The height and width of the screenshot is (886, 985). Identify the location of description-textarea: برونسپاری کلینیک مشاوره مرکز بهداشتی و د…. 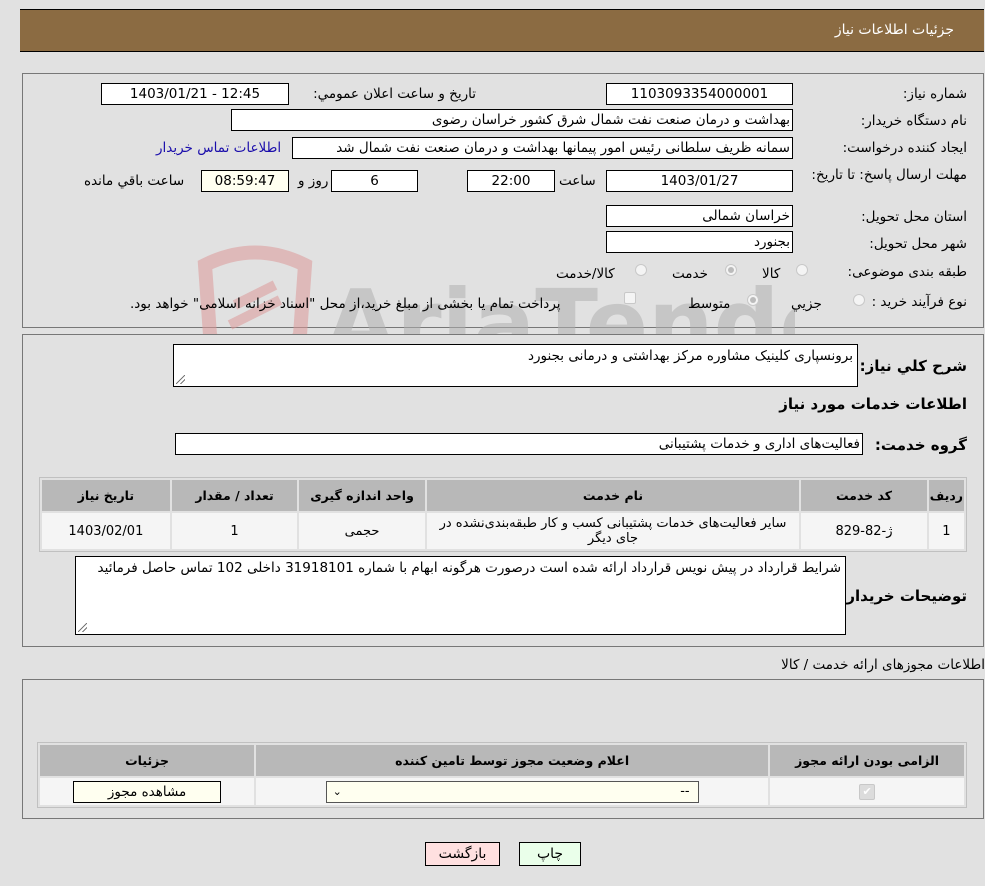
(515, 365).